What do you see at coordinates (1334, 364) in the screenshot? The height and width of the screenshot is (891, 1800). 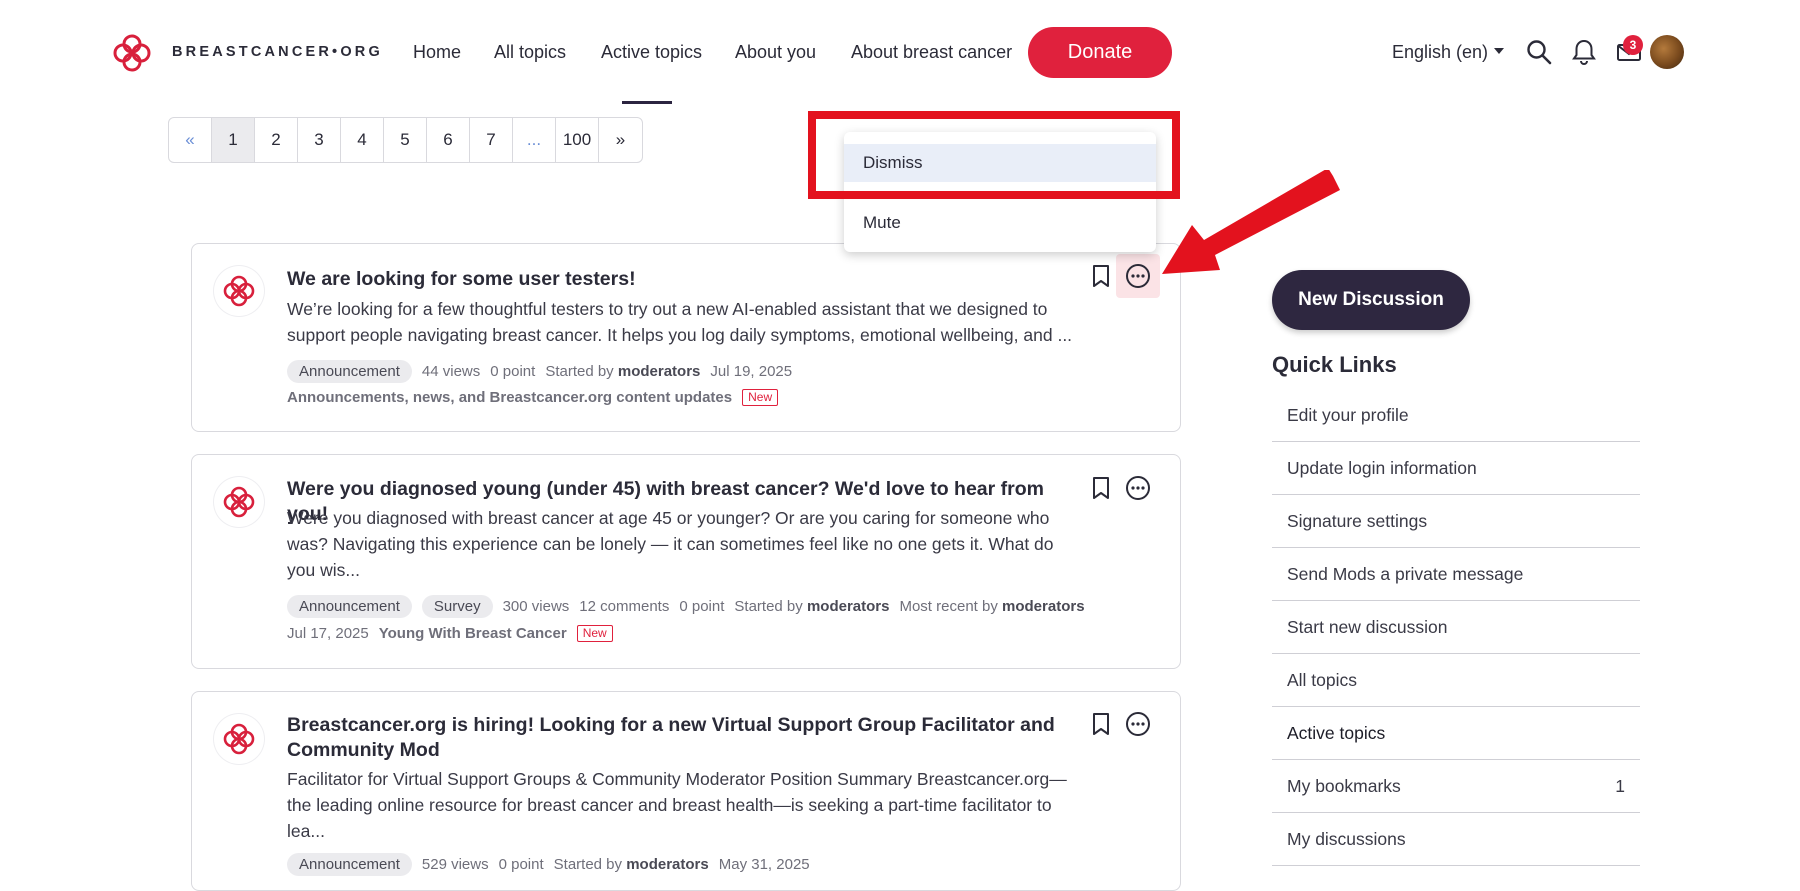 I see `quick-links-heading: Quick Links` at bounding box center [1334, 364].